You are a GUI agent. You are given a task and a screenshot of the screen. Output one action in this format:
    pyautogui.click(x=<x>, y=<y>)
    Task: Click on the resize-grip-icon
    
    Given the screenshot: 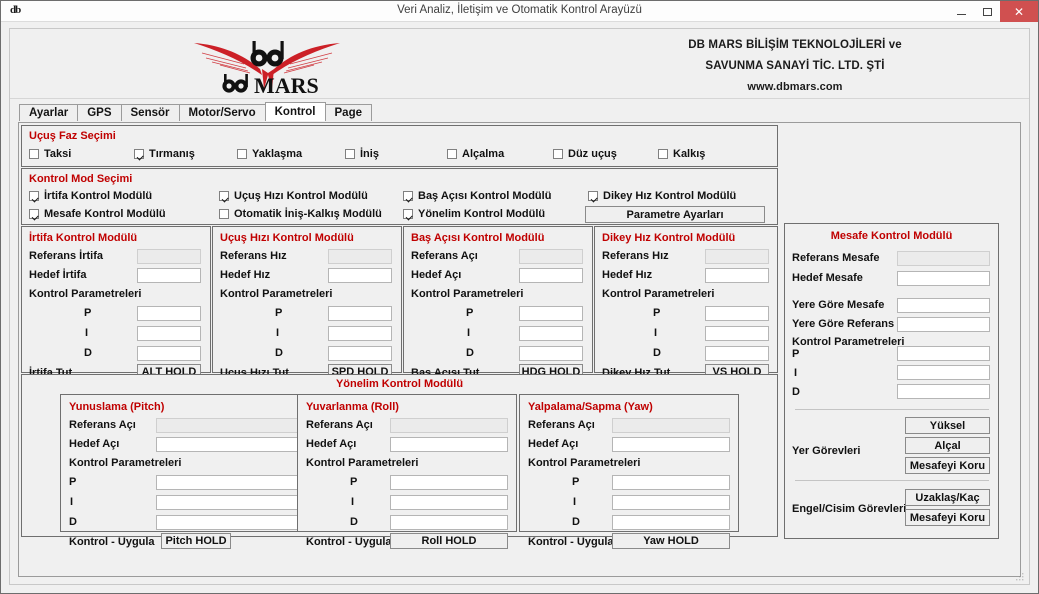 What is the action you would take?
    pyautogui.click(x=1020, y=577)
    